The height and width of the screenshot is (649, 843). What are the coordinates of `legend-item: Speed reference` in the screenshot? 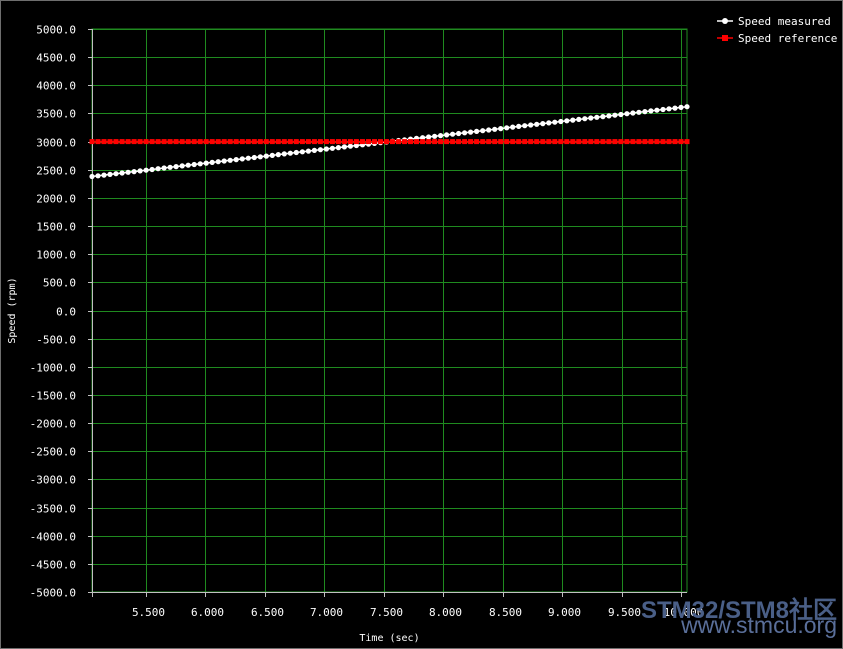 It's located at (777, 38).